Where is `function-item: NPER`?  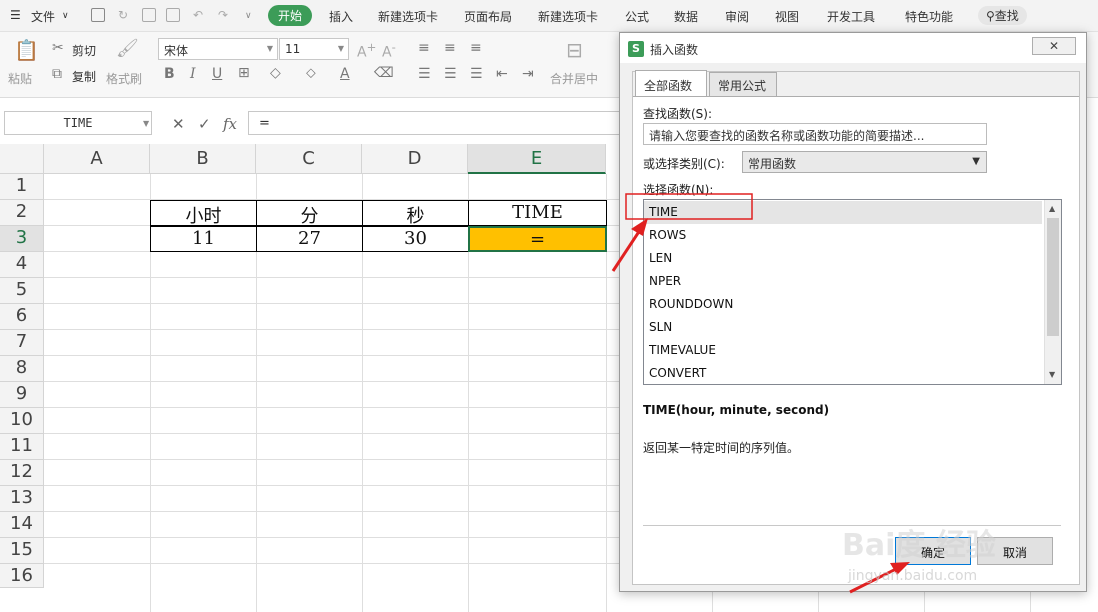 function-item: NPER is located at coordinates (843, 281).